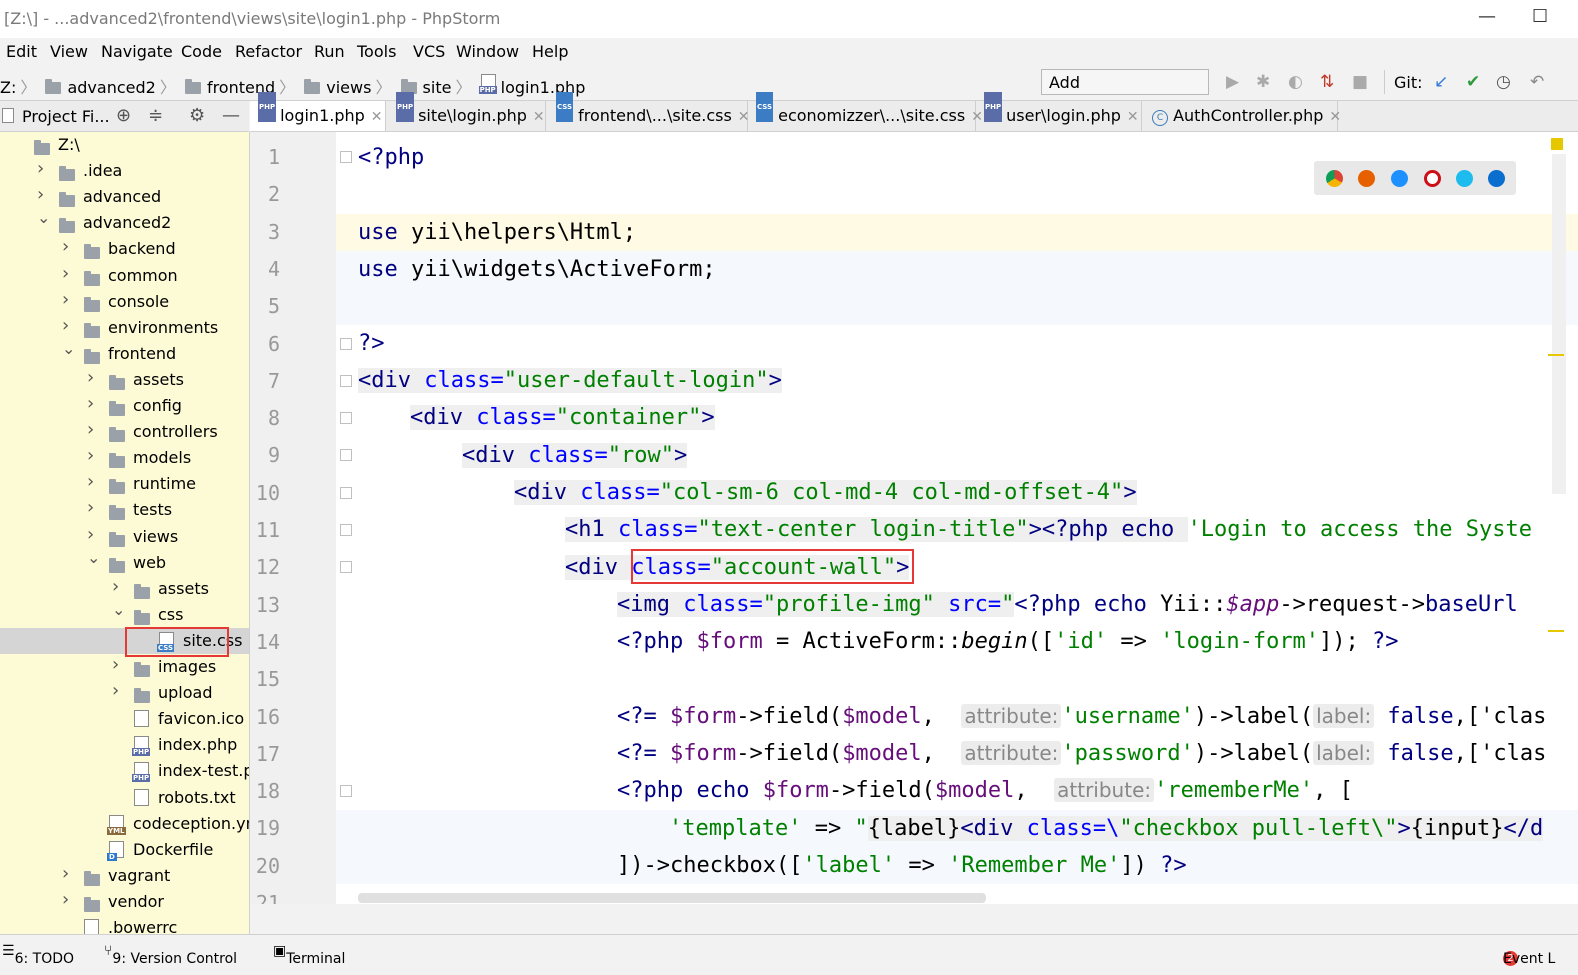  Describe the element at coordinates (124, 876) in the screenshot. I see `tree-item: › vagrant` at that location.